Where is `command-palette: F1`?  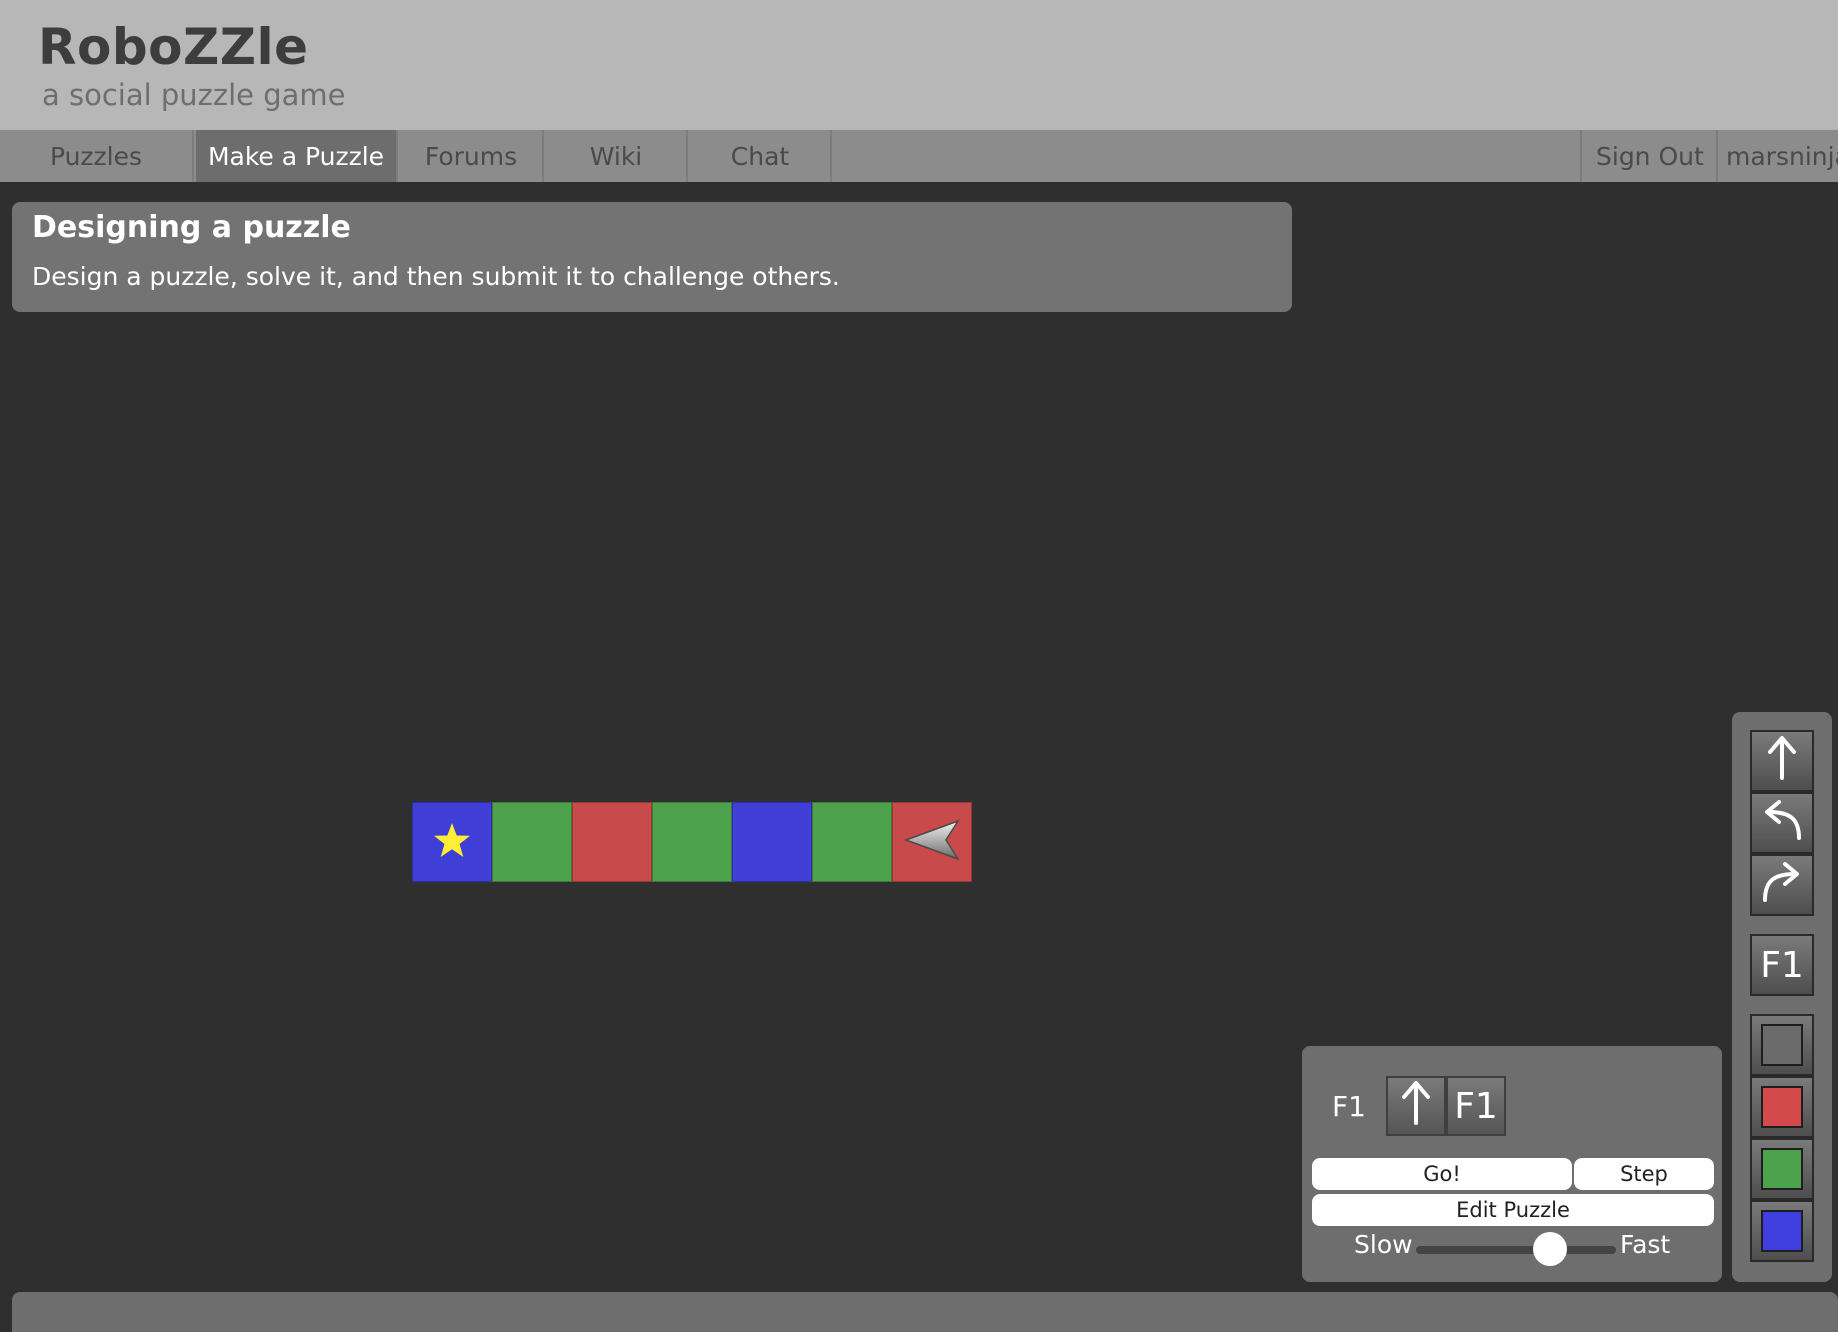
command-palette: F1 is located at coordinates (1782, 997).